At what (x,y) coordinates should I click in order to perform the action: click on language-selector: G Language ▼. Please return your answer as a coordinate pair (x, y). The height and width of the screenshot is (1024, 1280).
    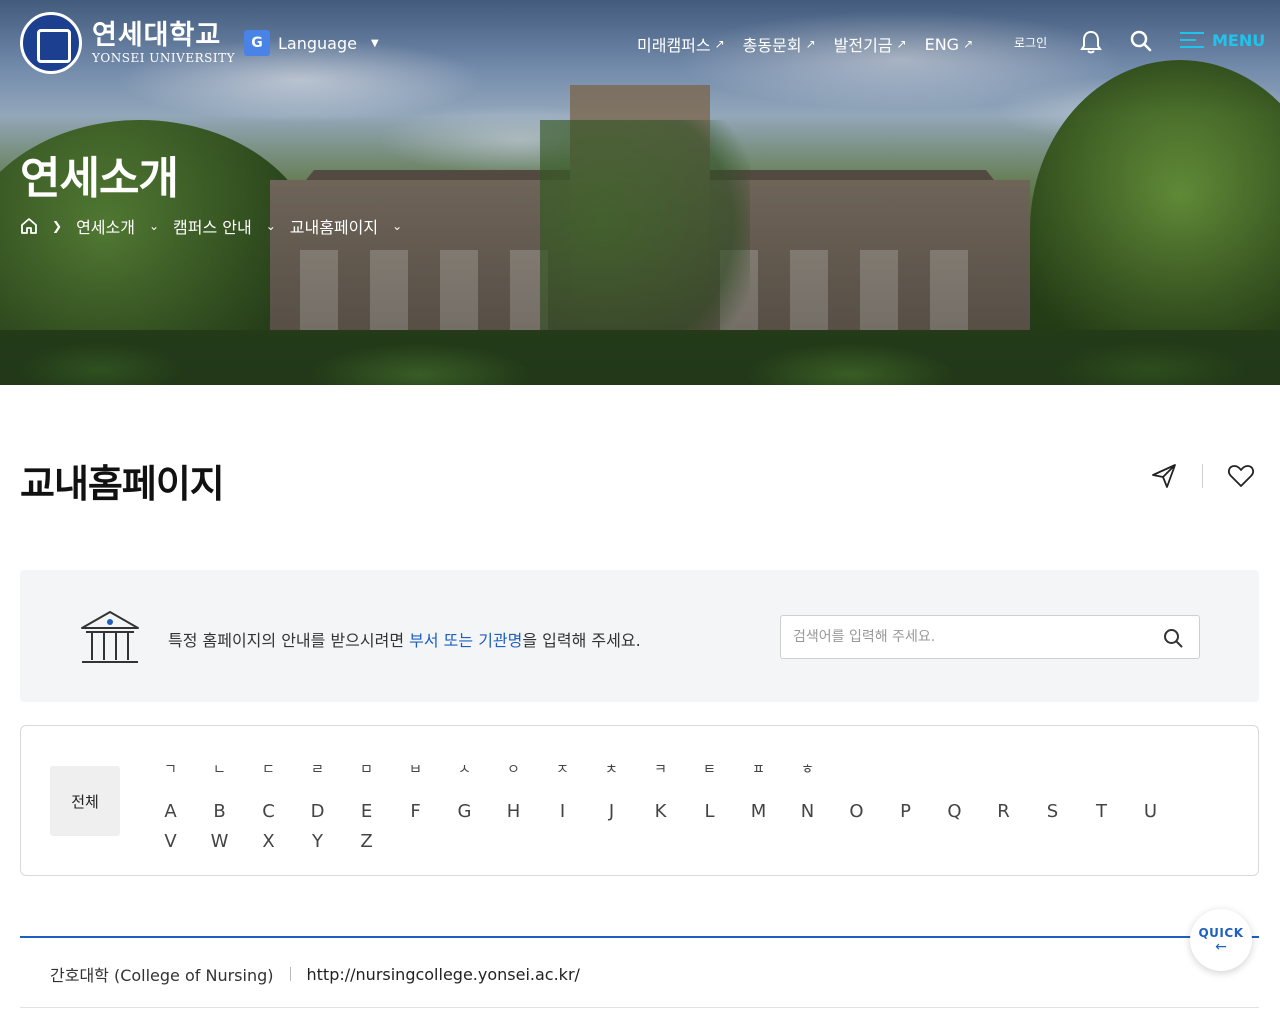
    Looking at the image, I should click on (311, 43).